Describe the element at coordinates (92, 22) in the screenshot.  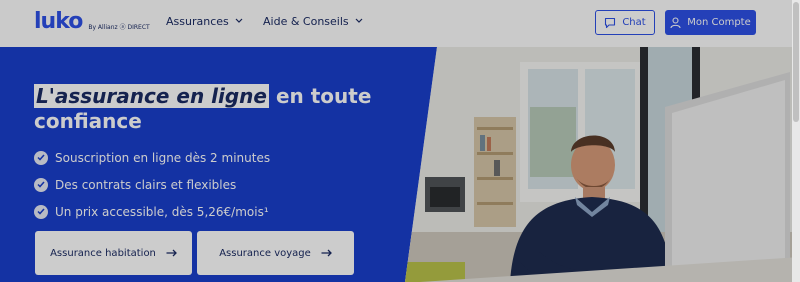
I see `luko-logo: luko By Allianz ⓐ DIRECT` at that location.